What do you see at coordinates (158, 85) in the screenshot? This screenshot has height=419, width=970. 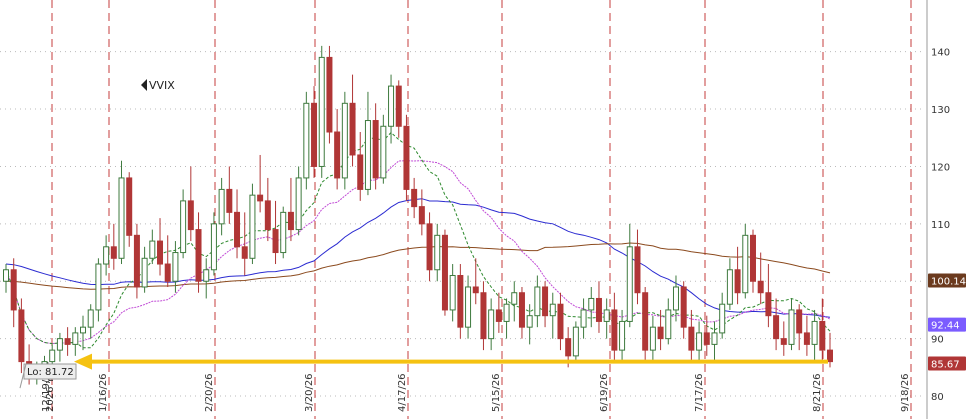 I see `symbol-label: VVIX` at bounding box center [158, 85].